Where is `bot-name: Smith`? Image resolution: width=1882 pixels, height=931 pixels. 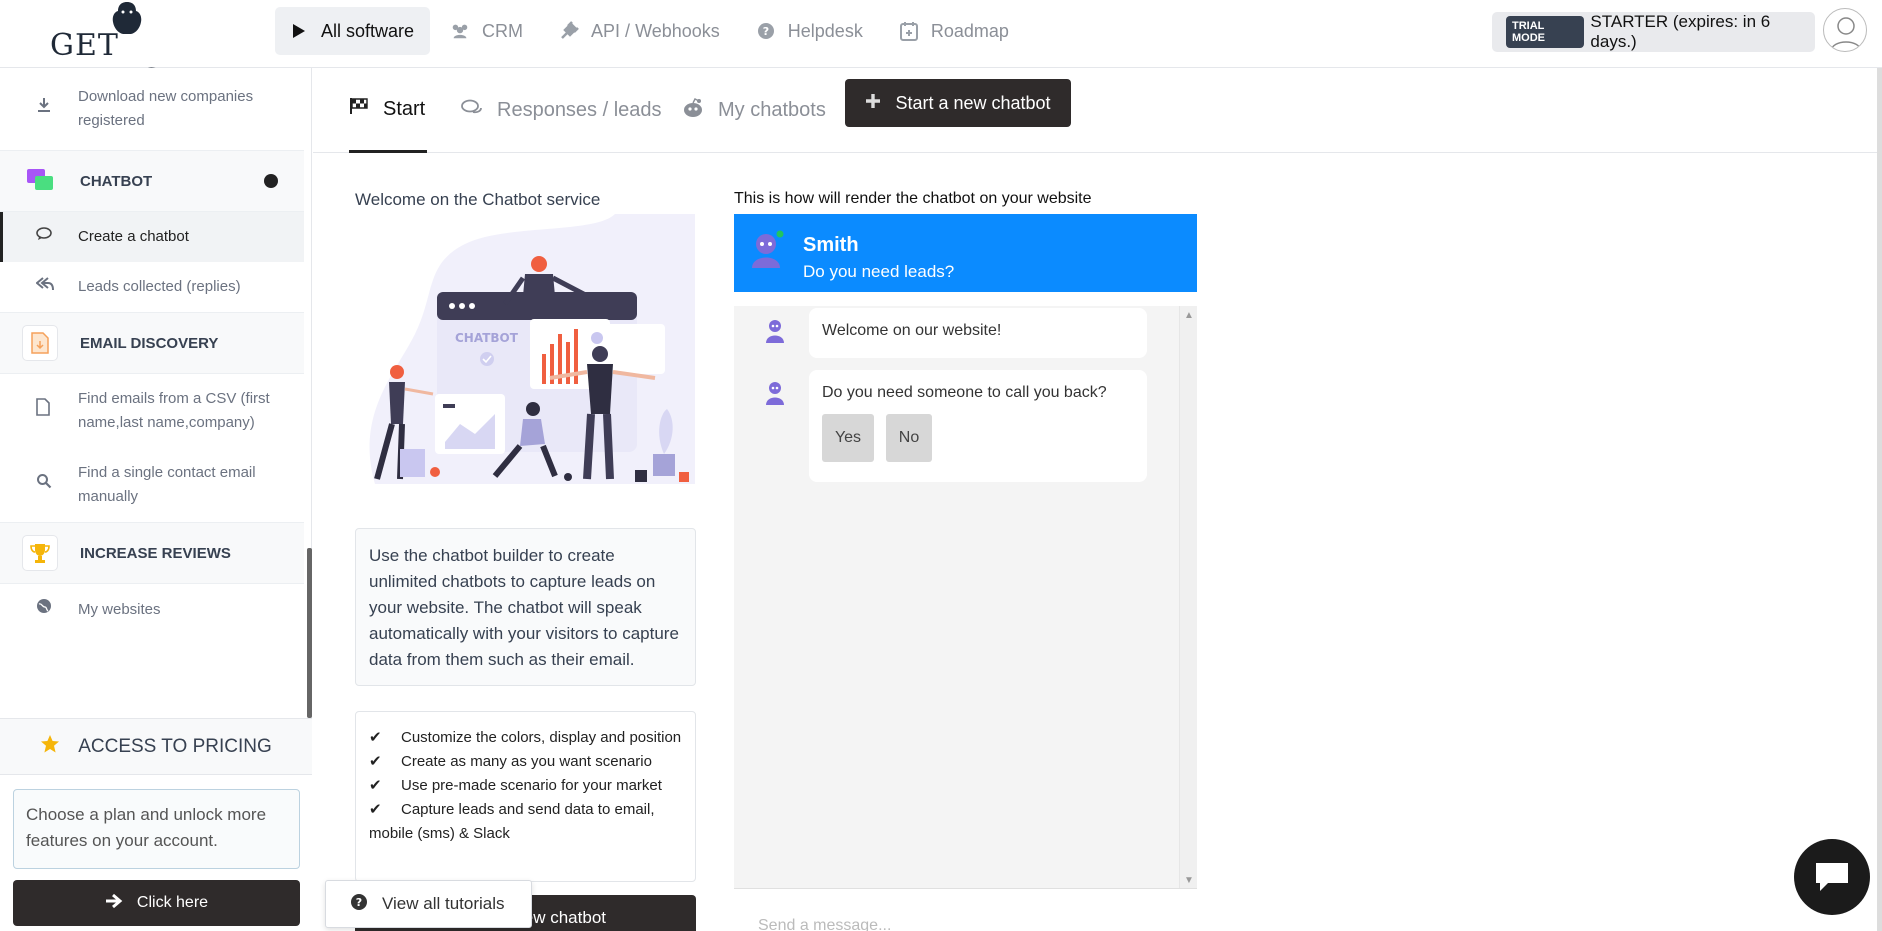 bot-name: Smith is located at coordinates (831, 245).